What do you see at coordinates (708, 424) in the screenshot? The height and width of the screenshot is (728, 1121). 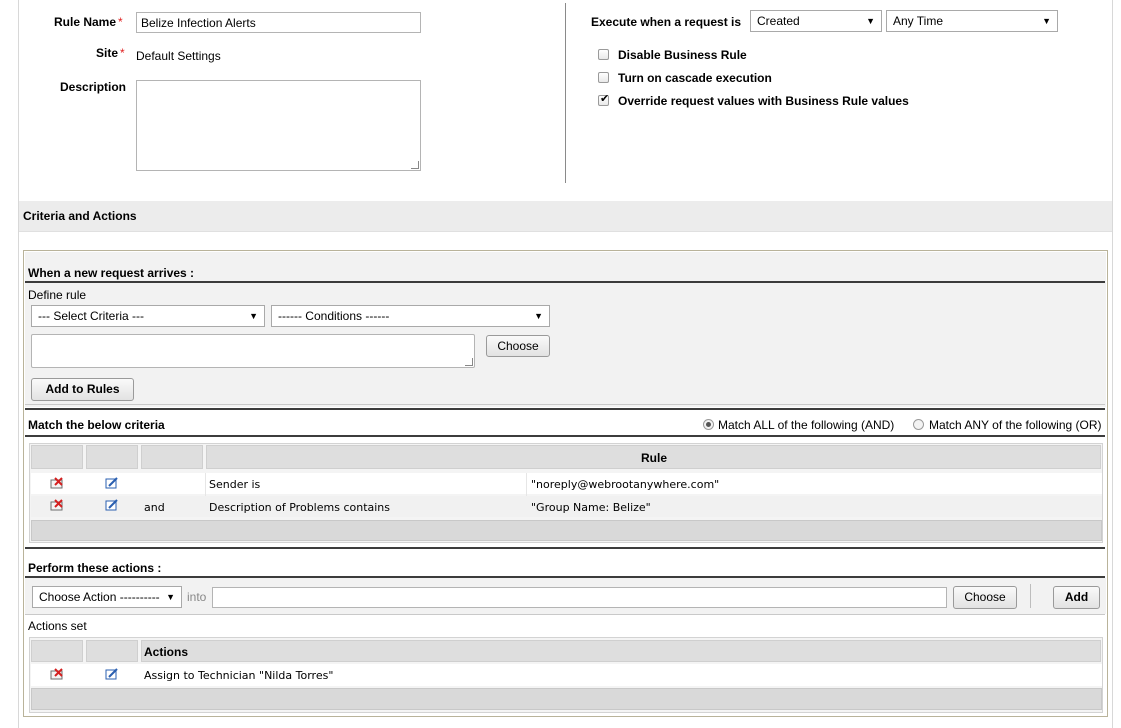 I see `match-all-radio` at bounding box center [708, 424].